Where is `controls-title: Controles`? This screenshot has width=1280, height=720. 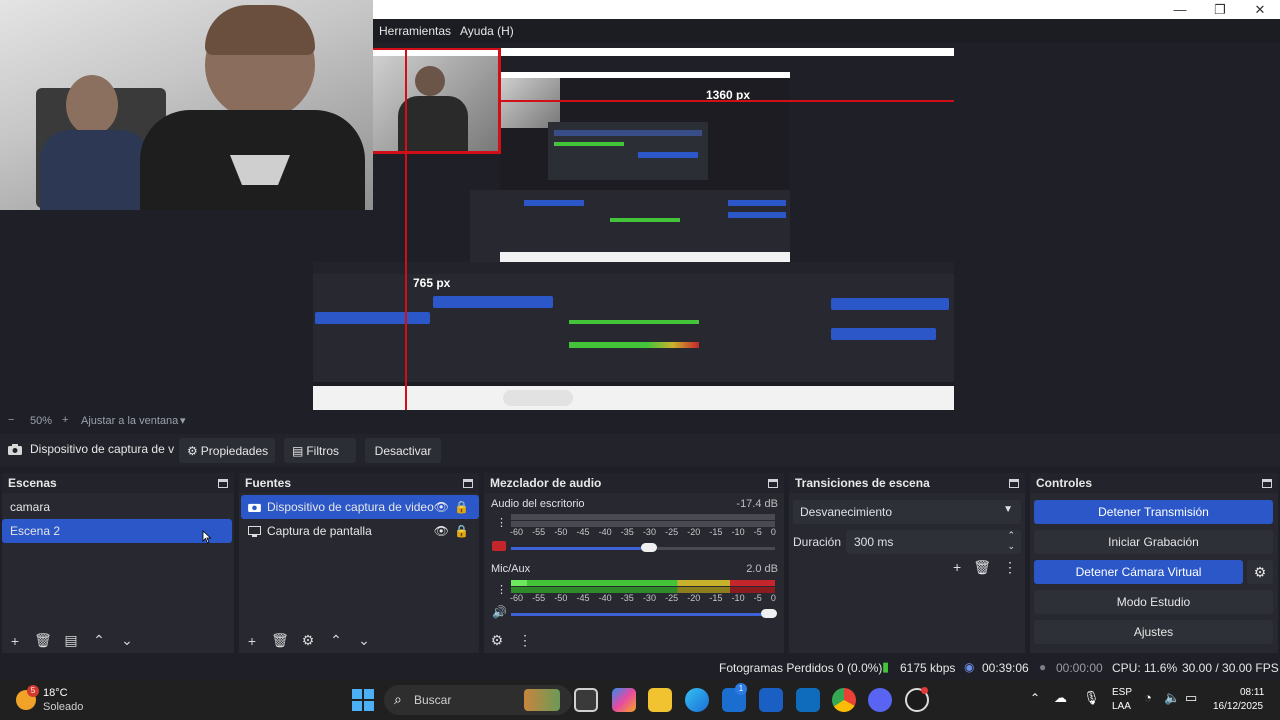 controls-title: Controles is located at coordinates (1064, 483).